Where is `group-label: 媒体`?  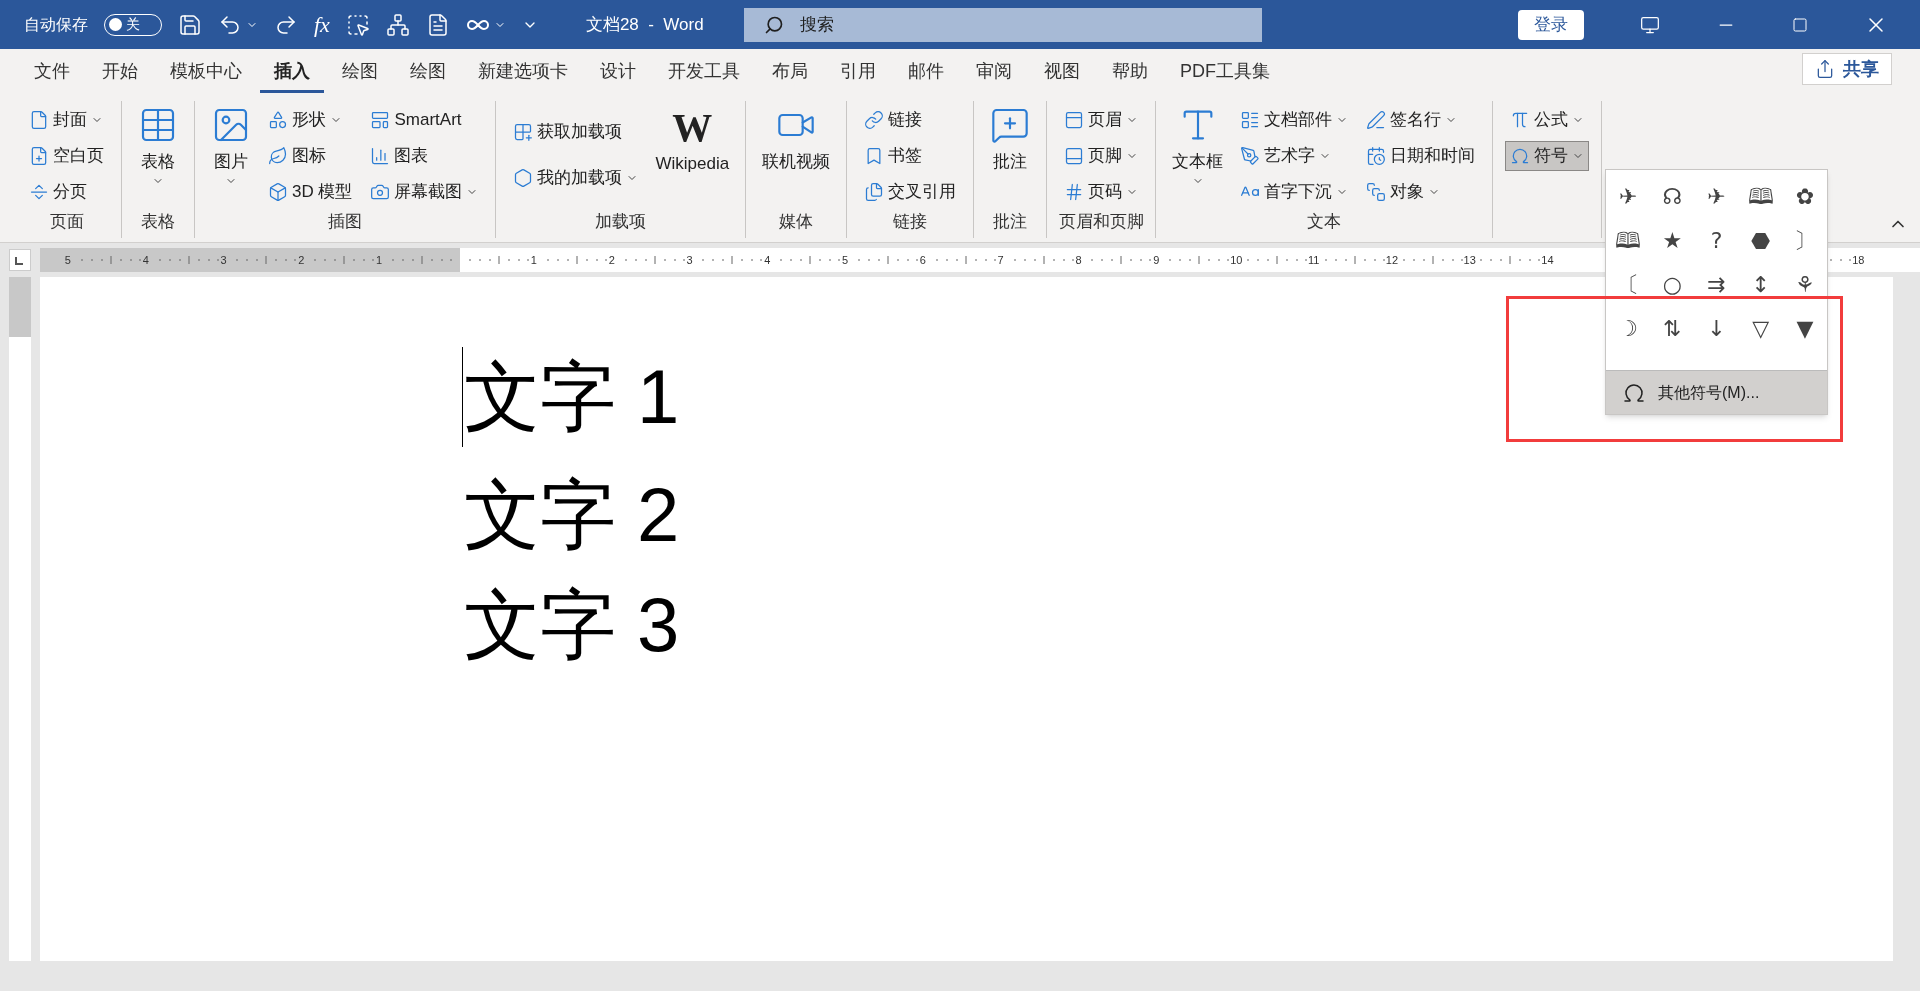
group-label: 媒体 is located at coordinates (796, 221).